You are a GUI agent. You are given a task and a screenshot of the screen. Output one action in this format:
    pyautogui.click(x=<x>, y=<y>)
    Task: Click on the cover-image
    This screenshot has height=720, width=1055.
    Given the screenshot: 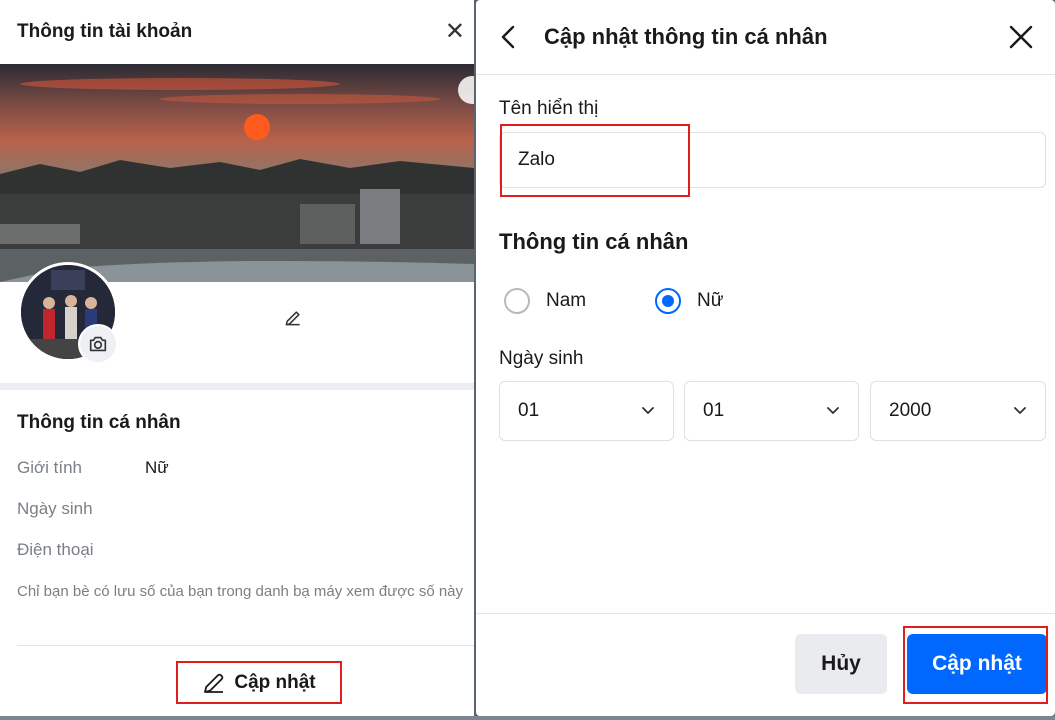 What is the action you would take?
    pyautogui.click(x=237, y=173)
    